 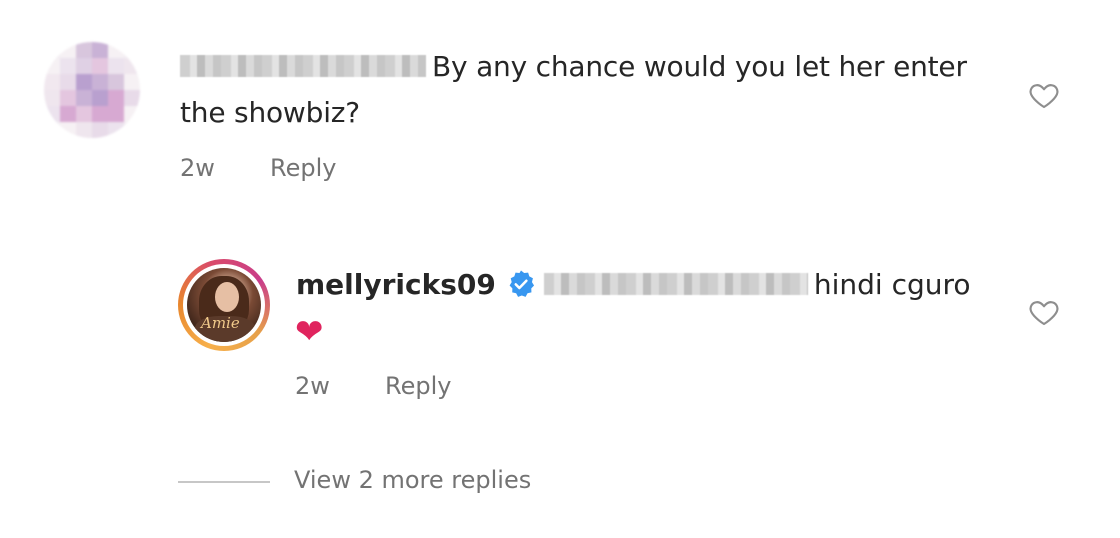 I want to click on red-heart-emoji: ❤, so click(x=309, y=332).